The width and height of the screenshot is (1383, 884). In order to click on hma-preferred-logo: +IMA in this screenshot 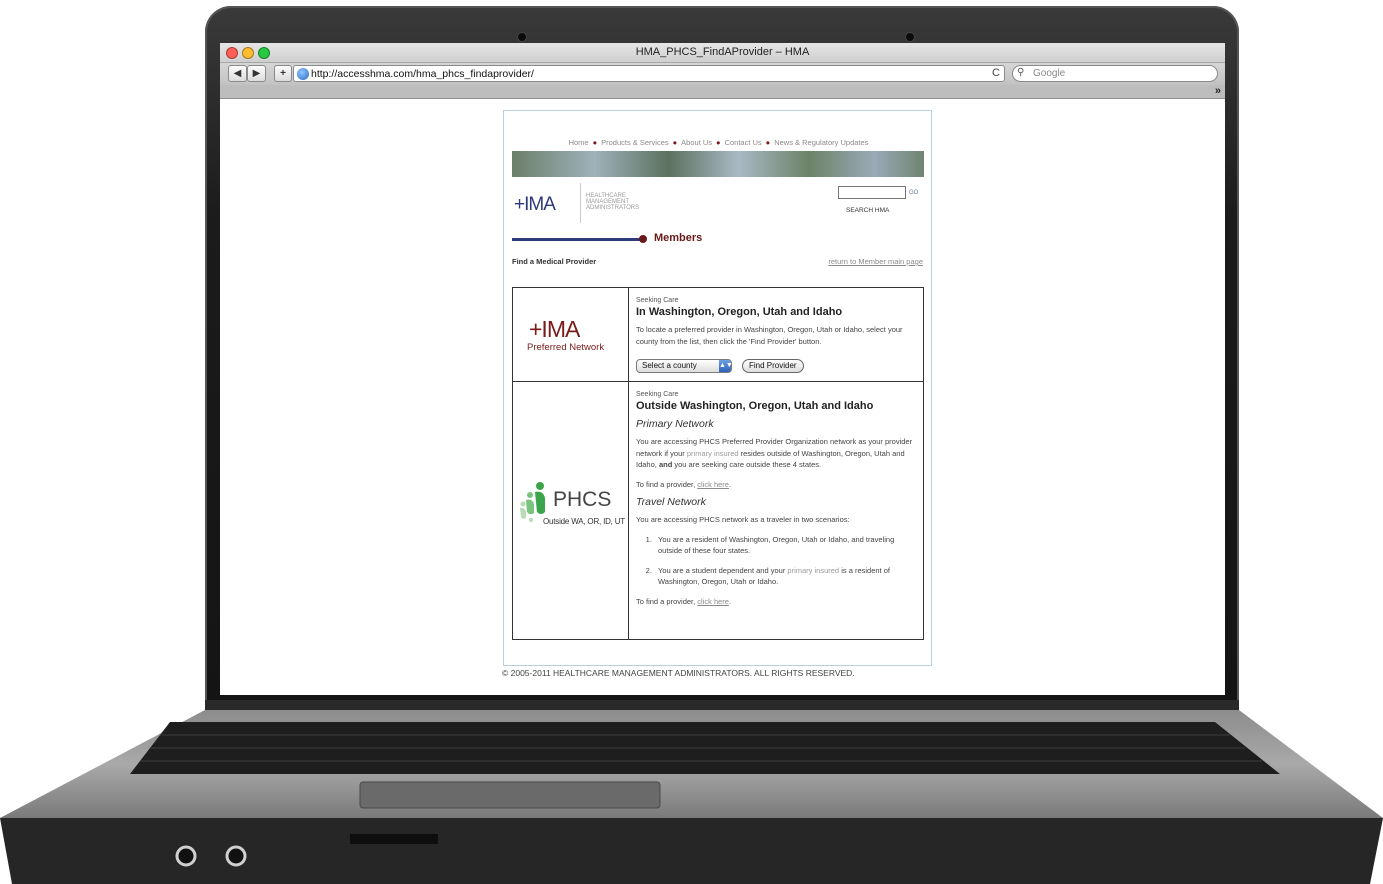, I will do `click(554, 329)`.